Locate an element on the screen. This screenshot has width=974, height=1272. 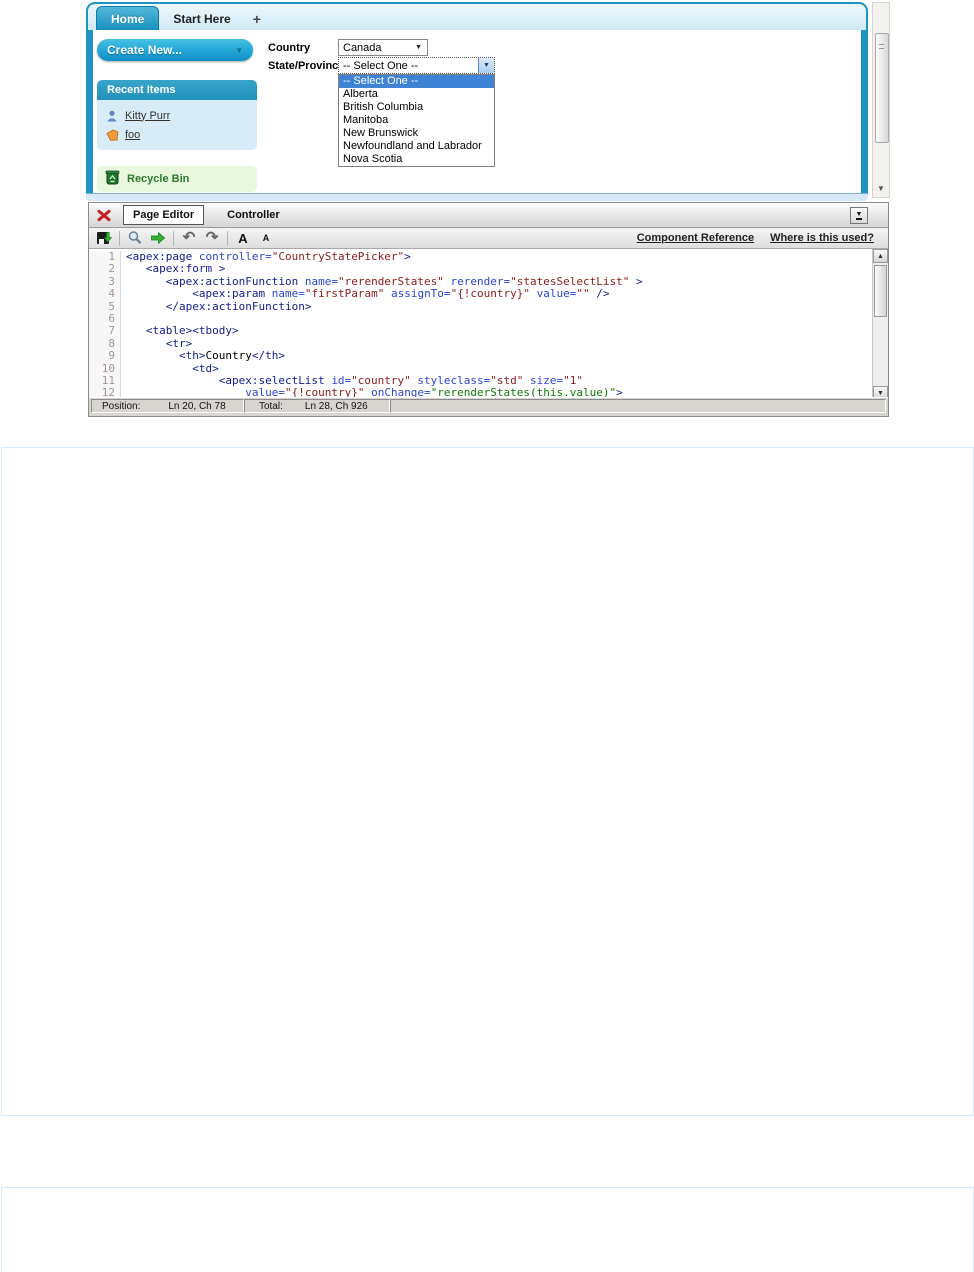
recent-items-list: Kitty Purr foo is located at coordinates (177, 125).